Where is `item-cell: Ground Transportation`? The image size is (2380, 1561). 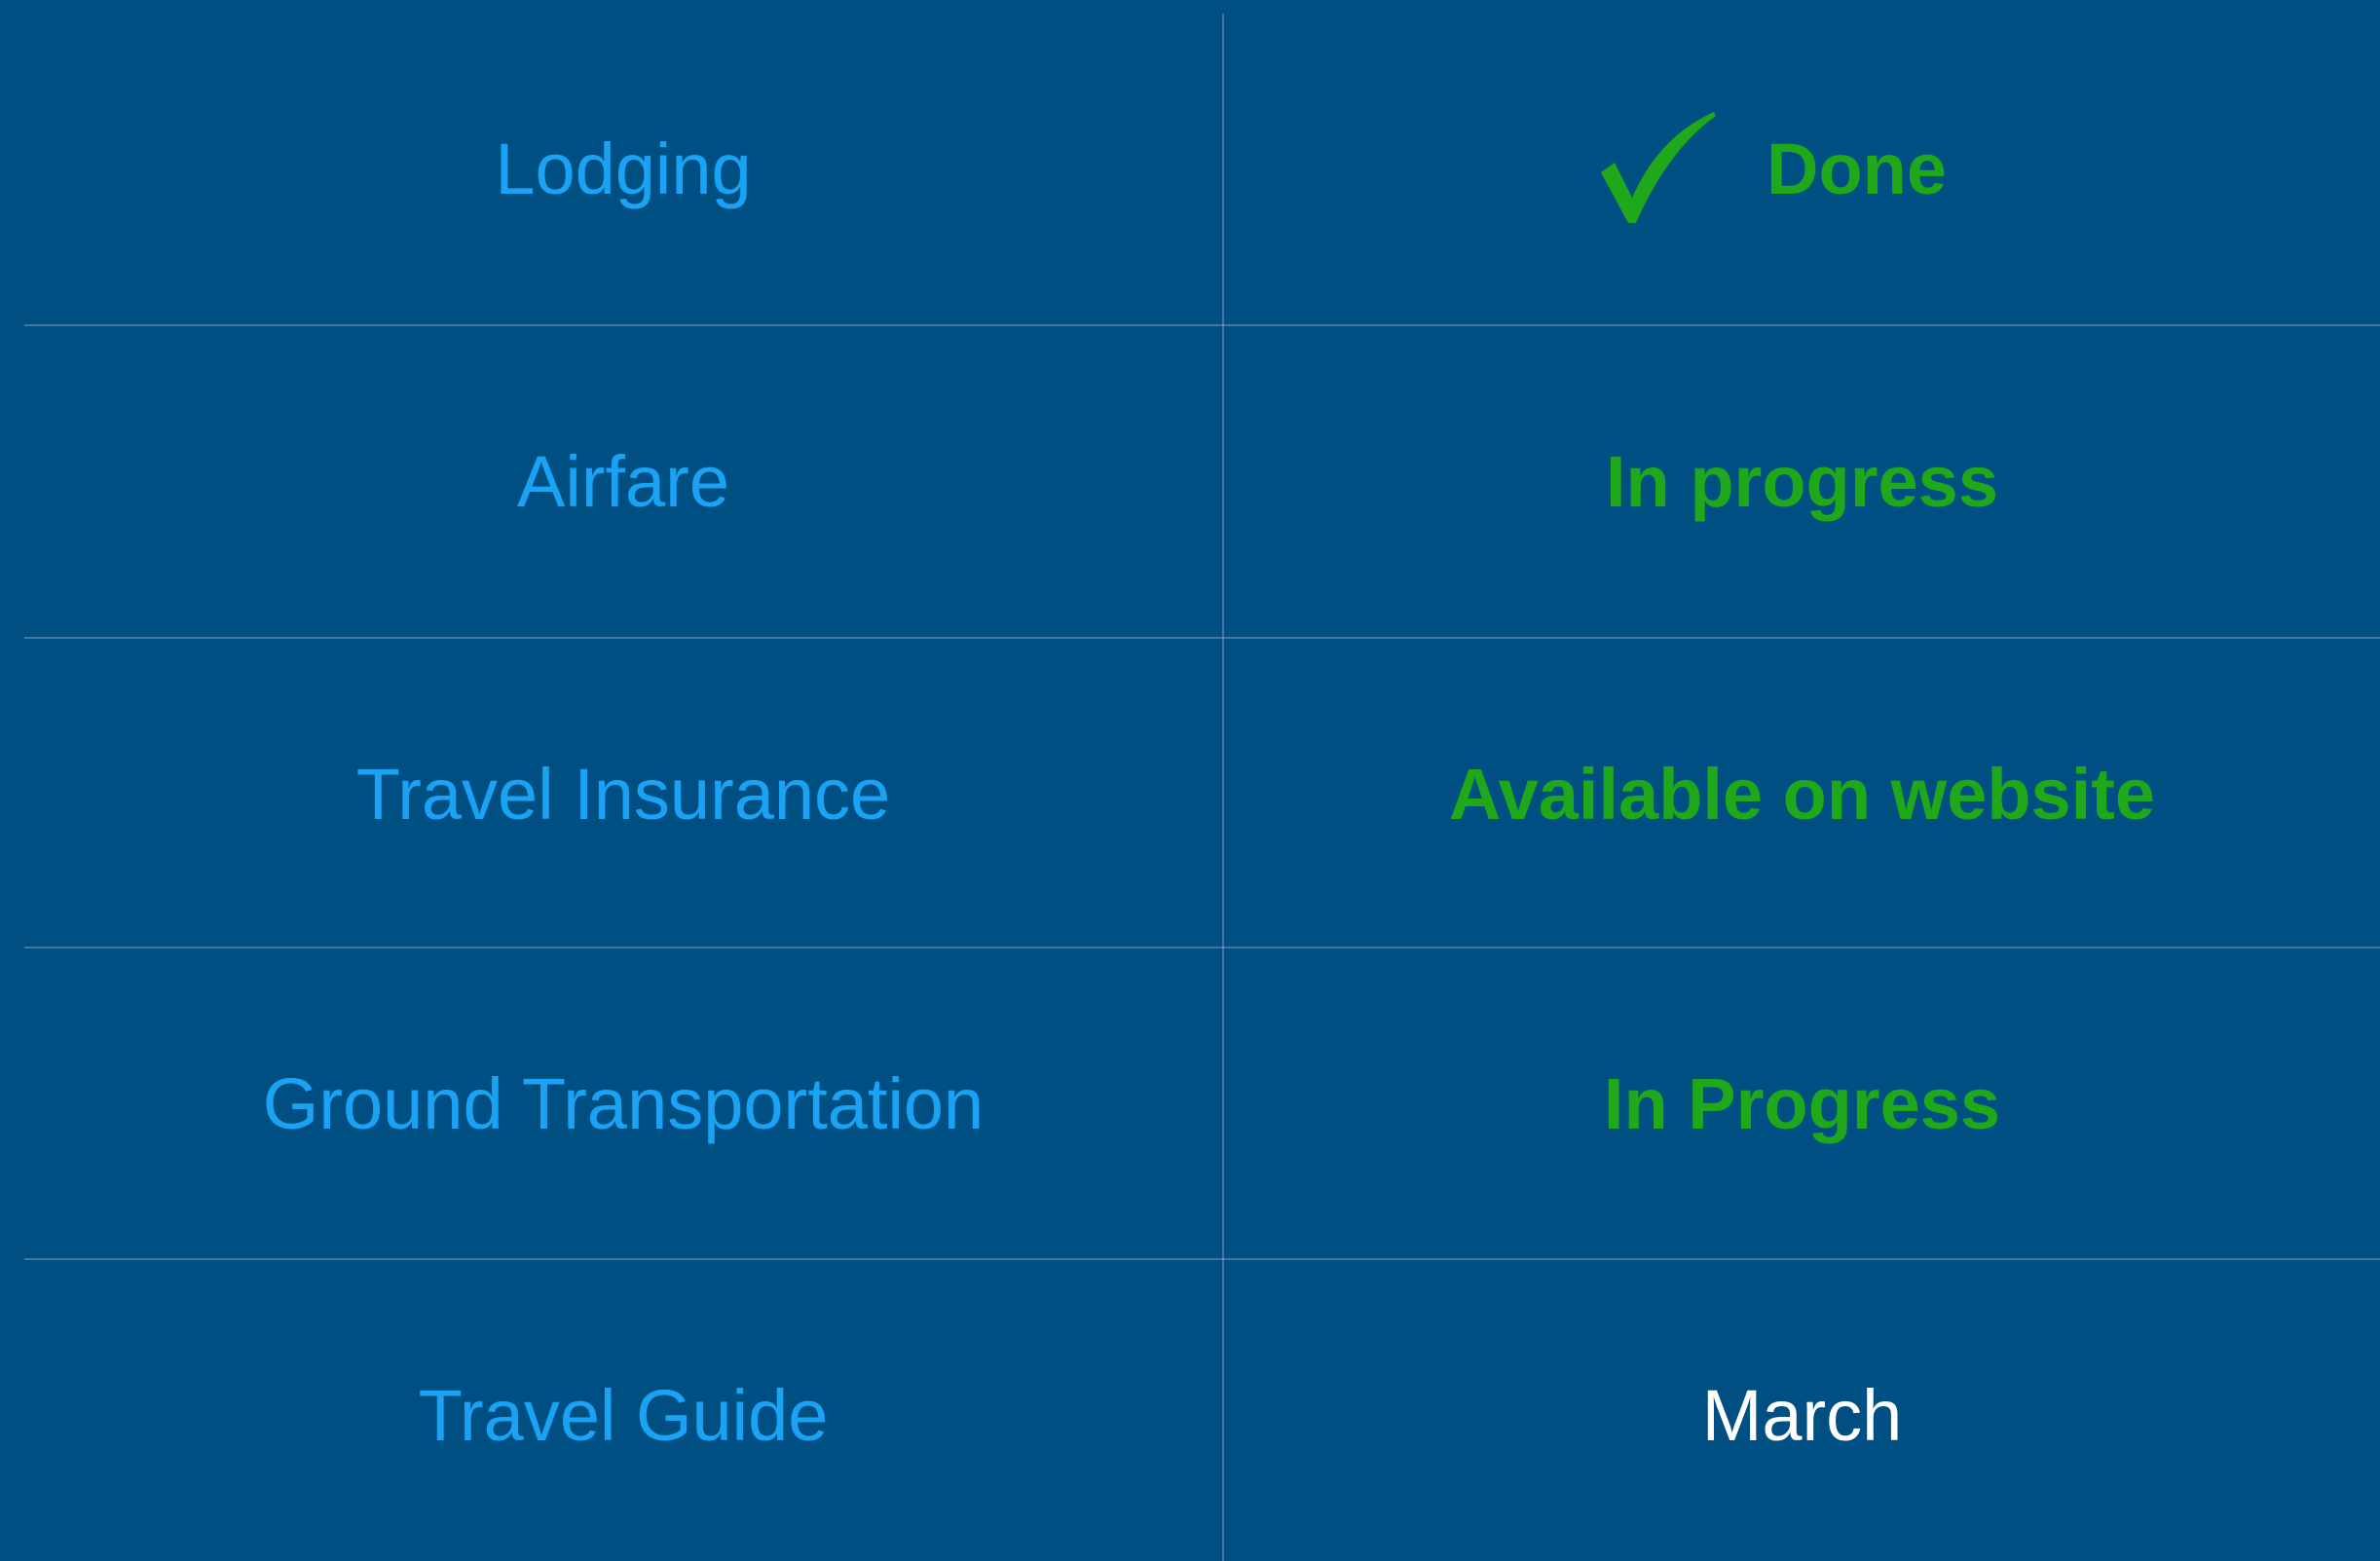 item-cell: Ground Transportation is located at coordinates (623, 1103).